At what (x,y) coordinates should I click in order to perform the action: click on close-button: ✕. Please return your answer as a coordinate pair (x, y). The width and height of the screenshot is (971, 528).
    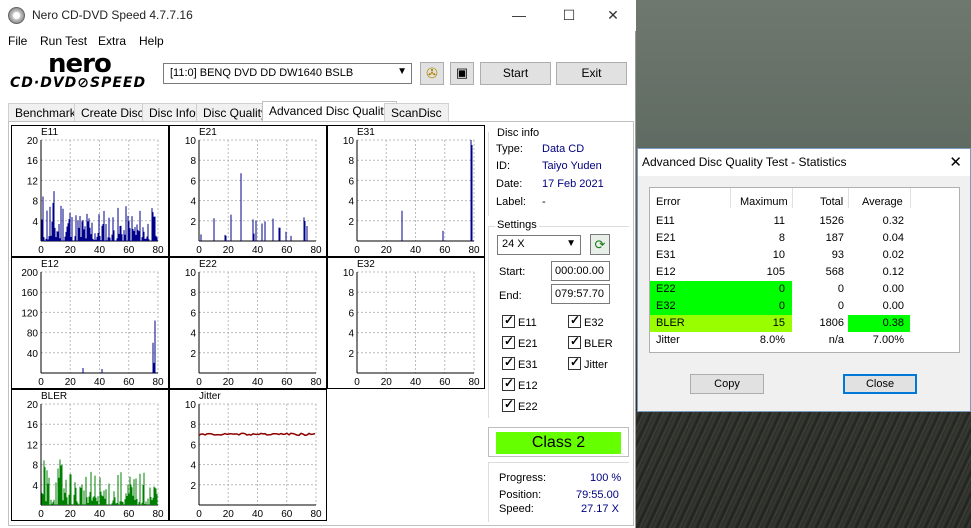
    Looking at the image, I should click on (613, 15).